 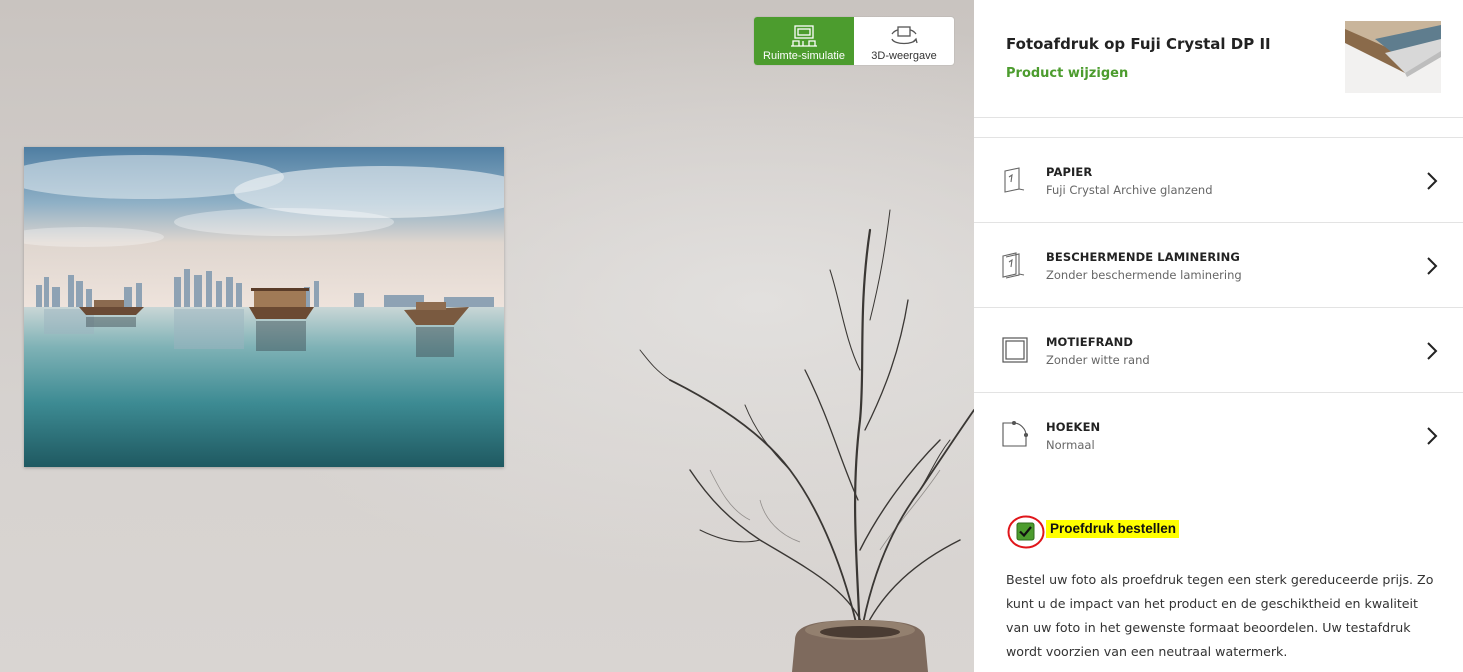 What do you see at coordinates (904, 36) in the screenshot?
I see `3d-rotate-icon` at bounding box center [904, 36].